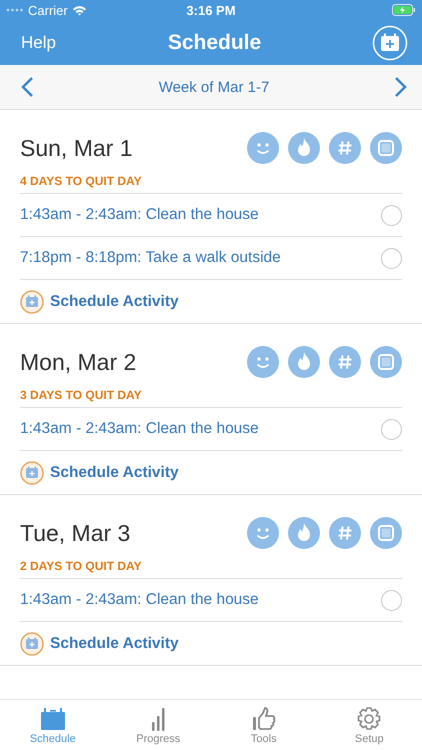 This screenshot has height=750, width=422. What do you see at coordinates (404, 10) in the screenshot?
I see `battery-icon` at bounding box center [404, 10].